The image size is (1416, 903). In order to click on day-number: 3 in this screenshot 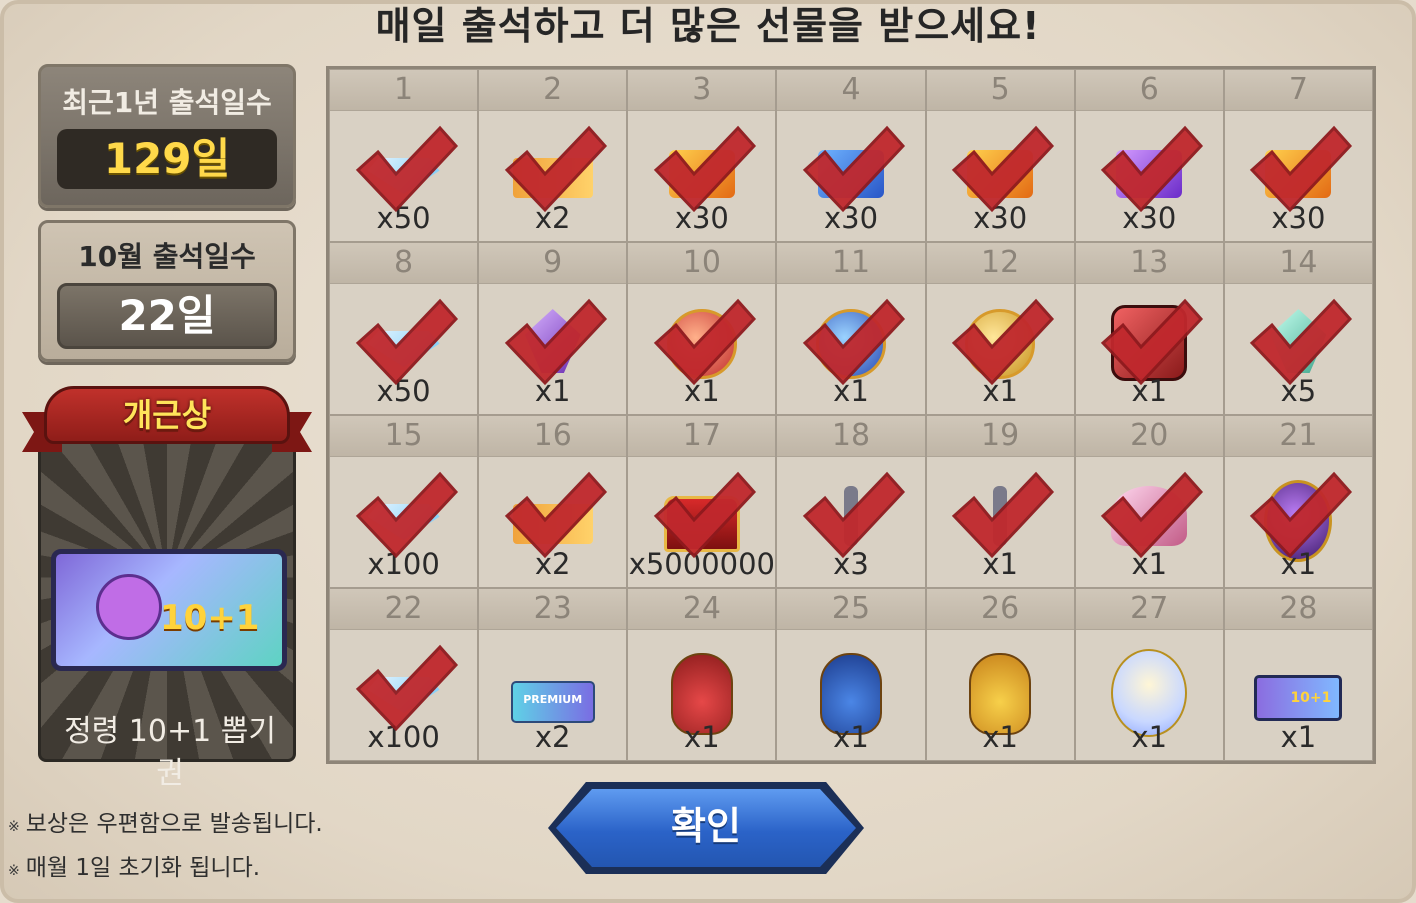, I will do `click(702, 90)`.